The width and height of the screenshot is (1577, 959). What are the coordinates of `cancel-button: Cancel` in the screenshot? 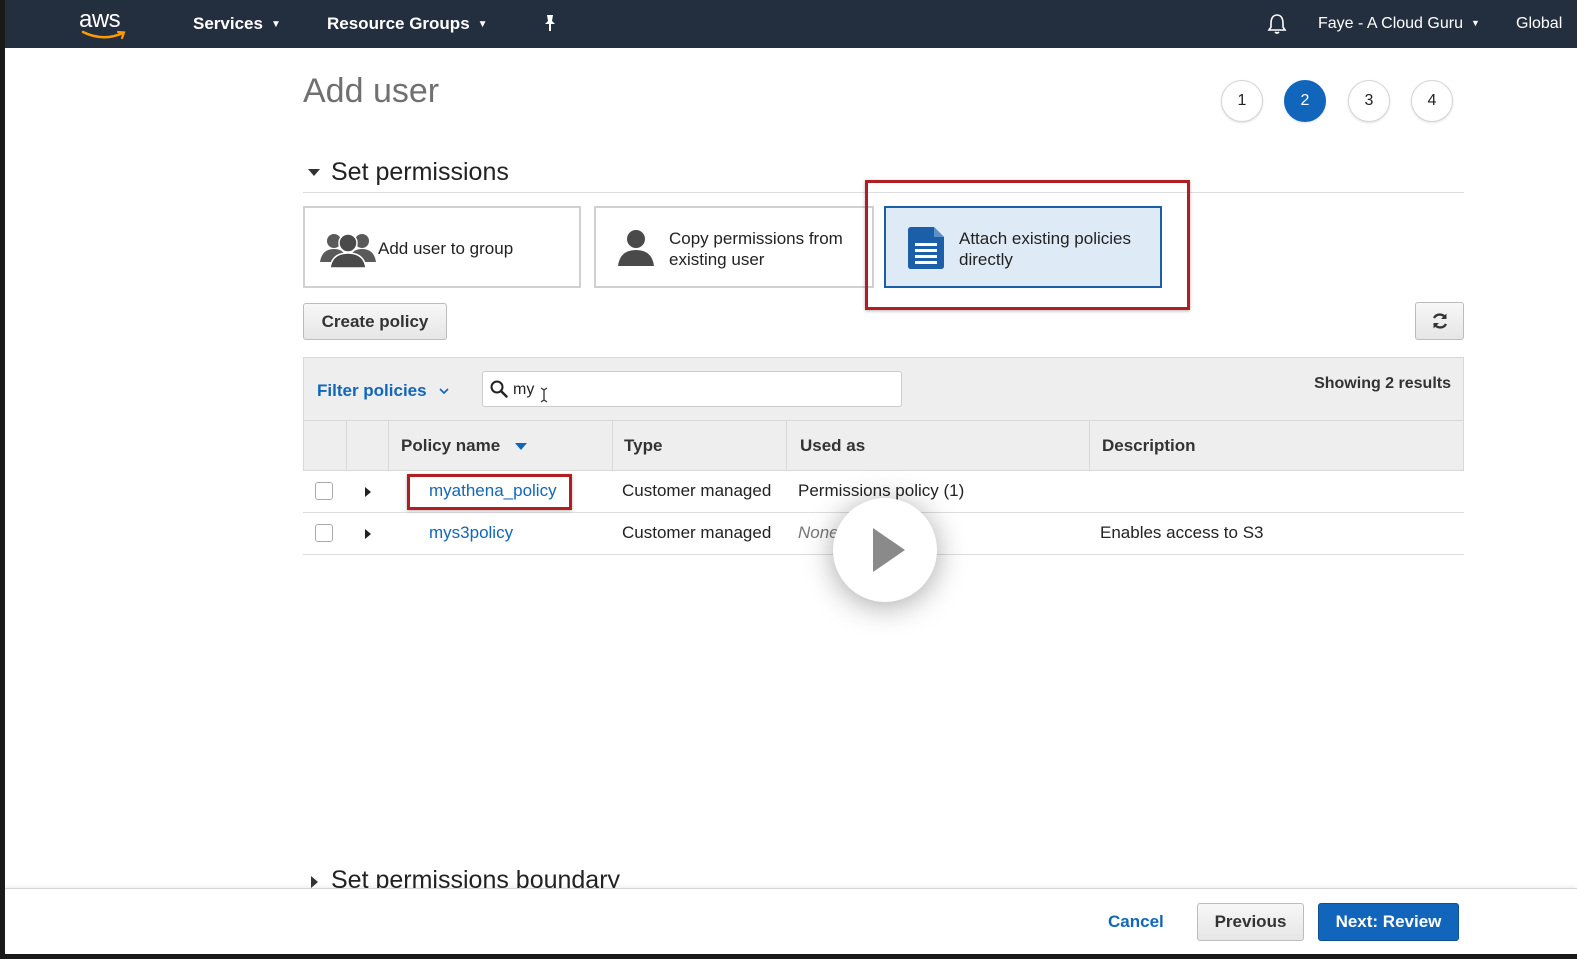 It's located at (1136, 922).